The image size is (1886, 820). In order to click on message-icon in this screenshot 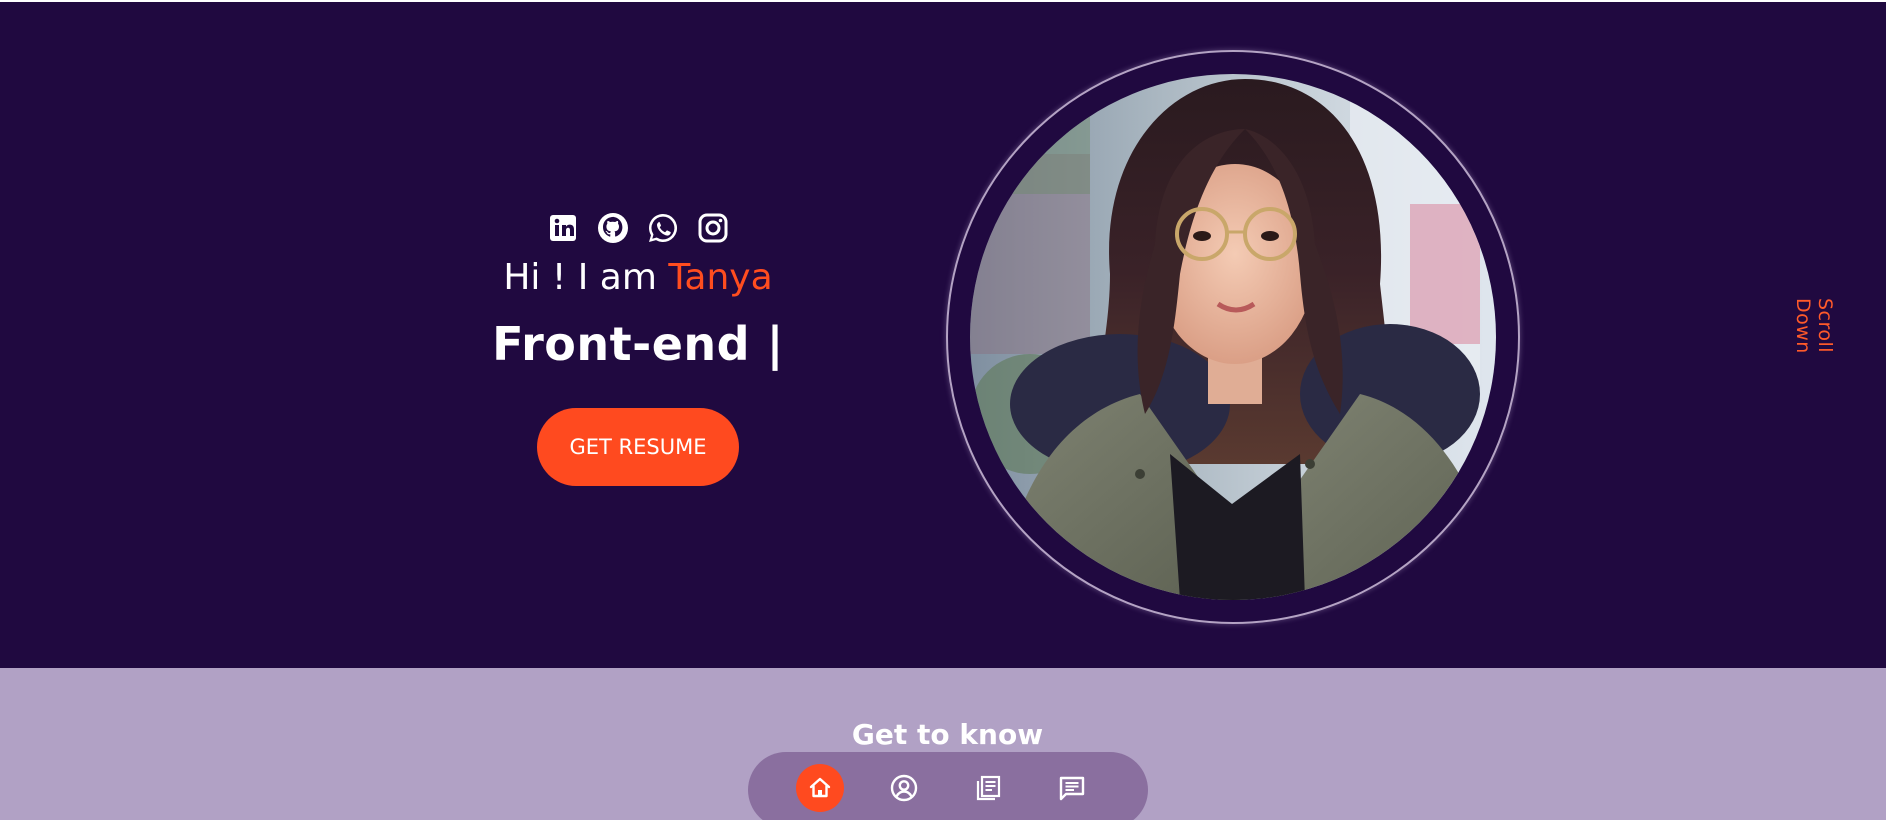, I will do `click(1072, 788)`.